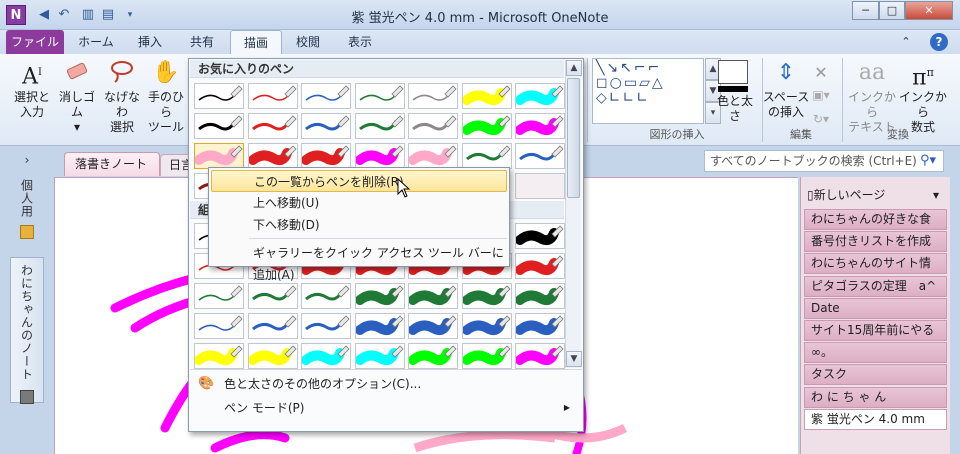  Describe the element at coordinates (875, 397) in the screenshot. I see `page-item: わ に ち ゃ ん` at that location.